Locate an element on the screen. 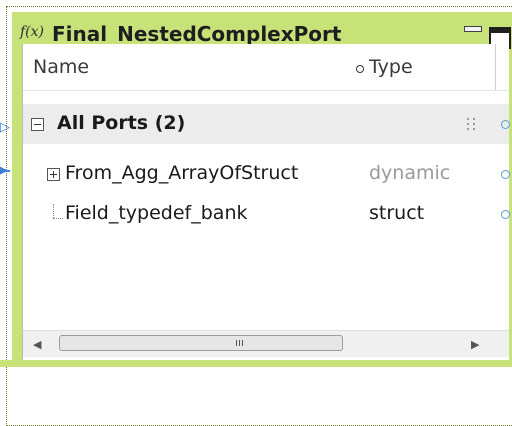  scroll-left-icon: ◀ is located at coordinates (37, 344).